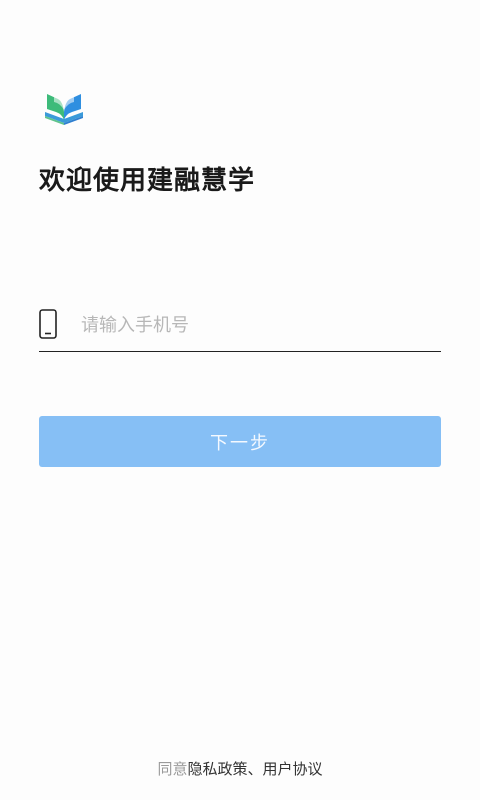 The image size is (480, 800). Describe the element at coordinates (240, 441) in the screenshot. I see `next-step-button: 下一步` at that location.